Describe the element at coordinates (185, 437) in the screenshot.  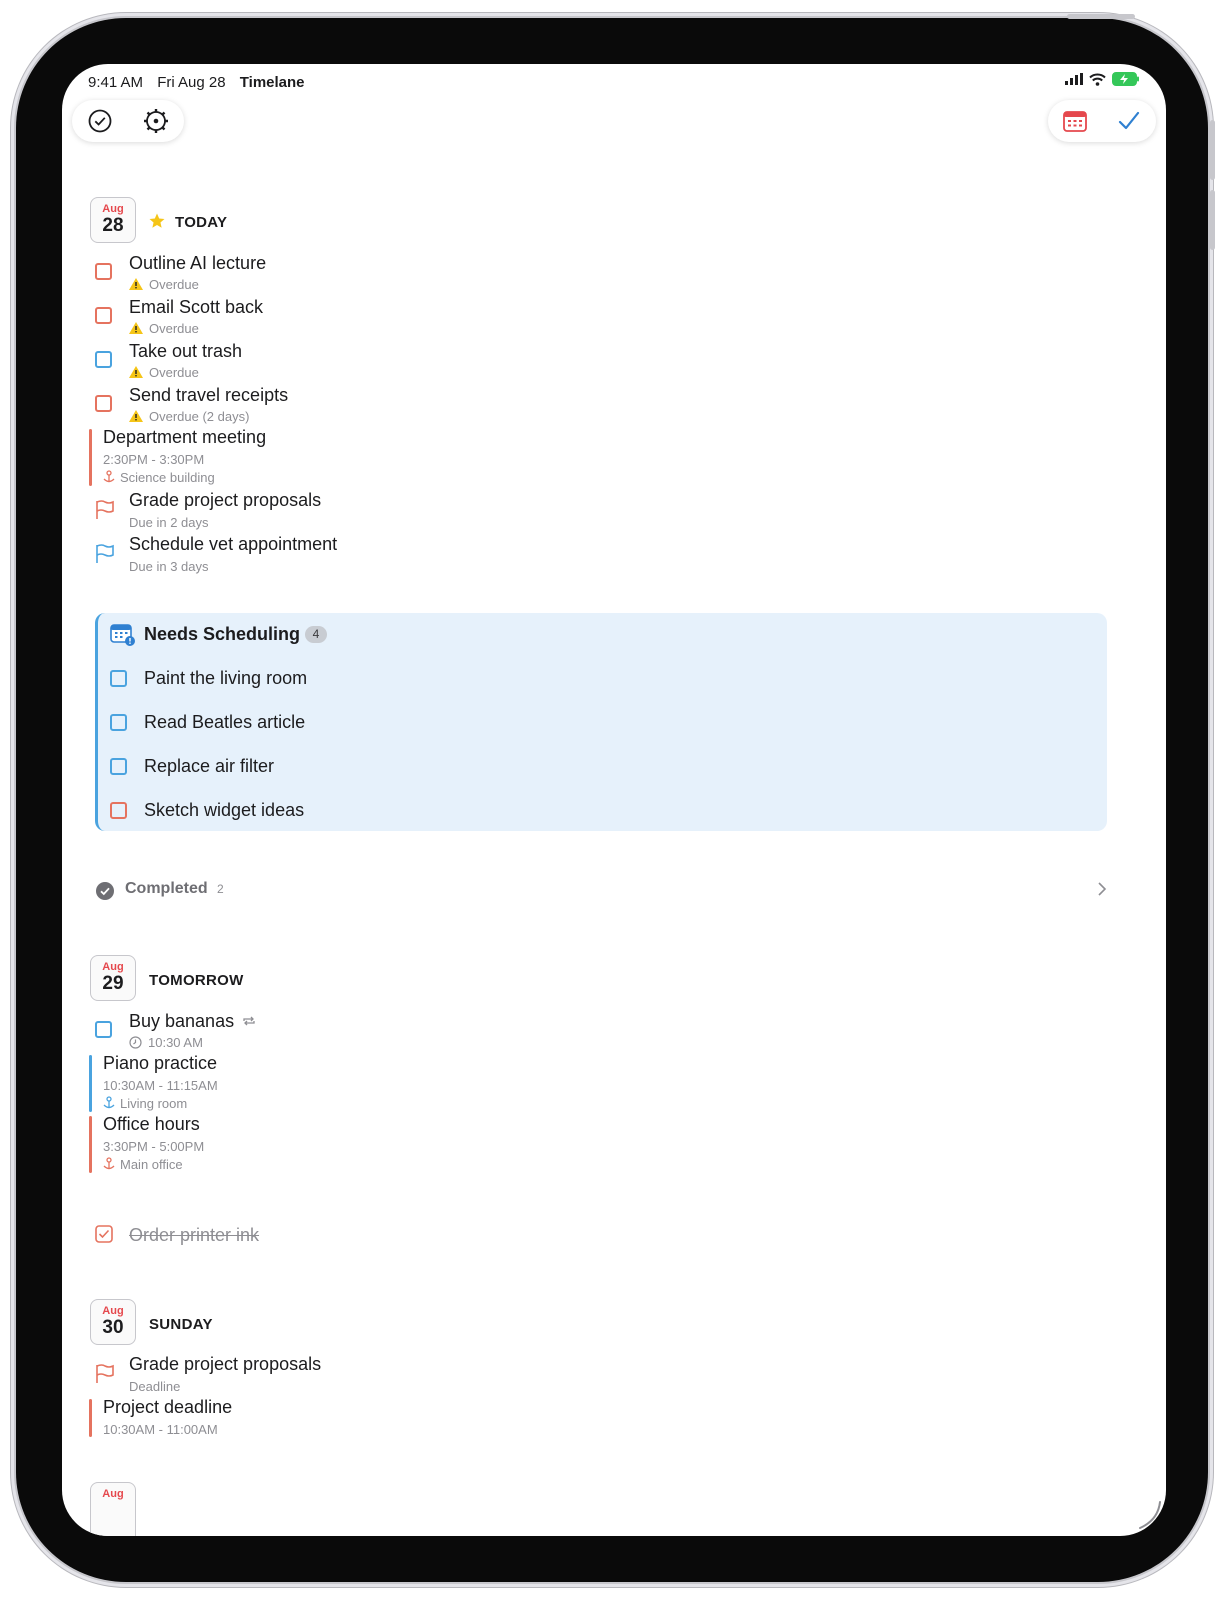
I see `event-title: Department meeting` at that location.